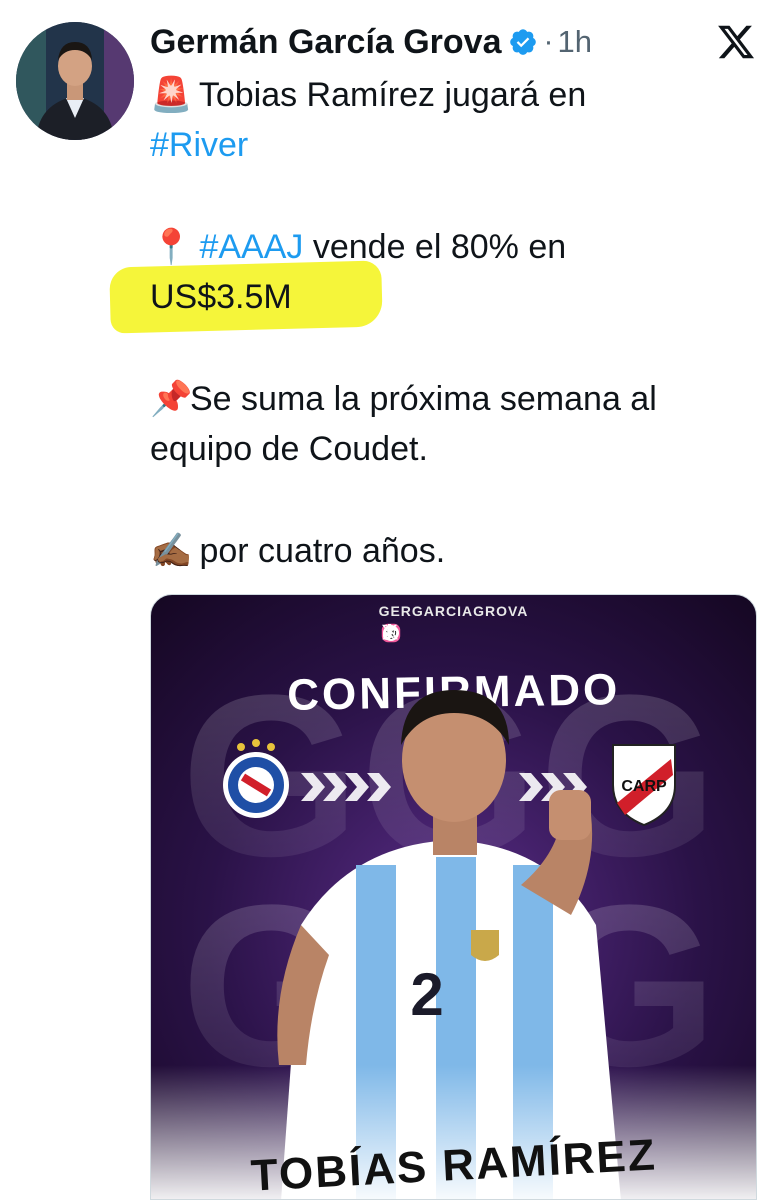  What do you see at coordinates (644, 786) in the screenshot?
I see `river-badge-text: CARP` at bounding box center [644, 786].